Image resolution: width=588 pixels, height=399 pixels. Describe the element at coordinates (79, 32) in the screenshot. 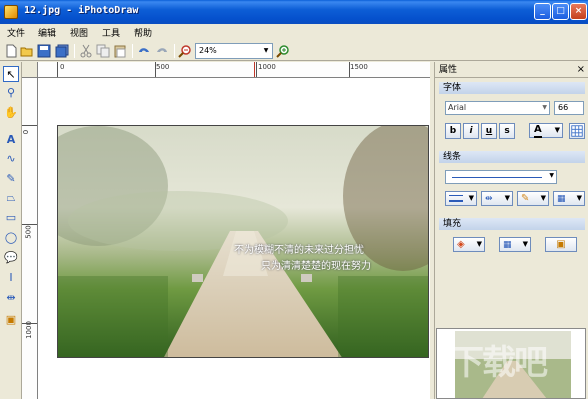

I see `menu-view: 视图` at that location.